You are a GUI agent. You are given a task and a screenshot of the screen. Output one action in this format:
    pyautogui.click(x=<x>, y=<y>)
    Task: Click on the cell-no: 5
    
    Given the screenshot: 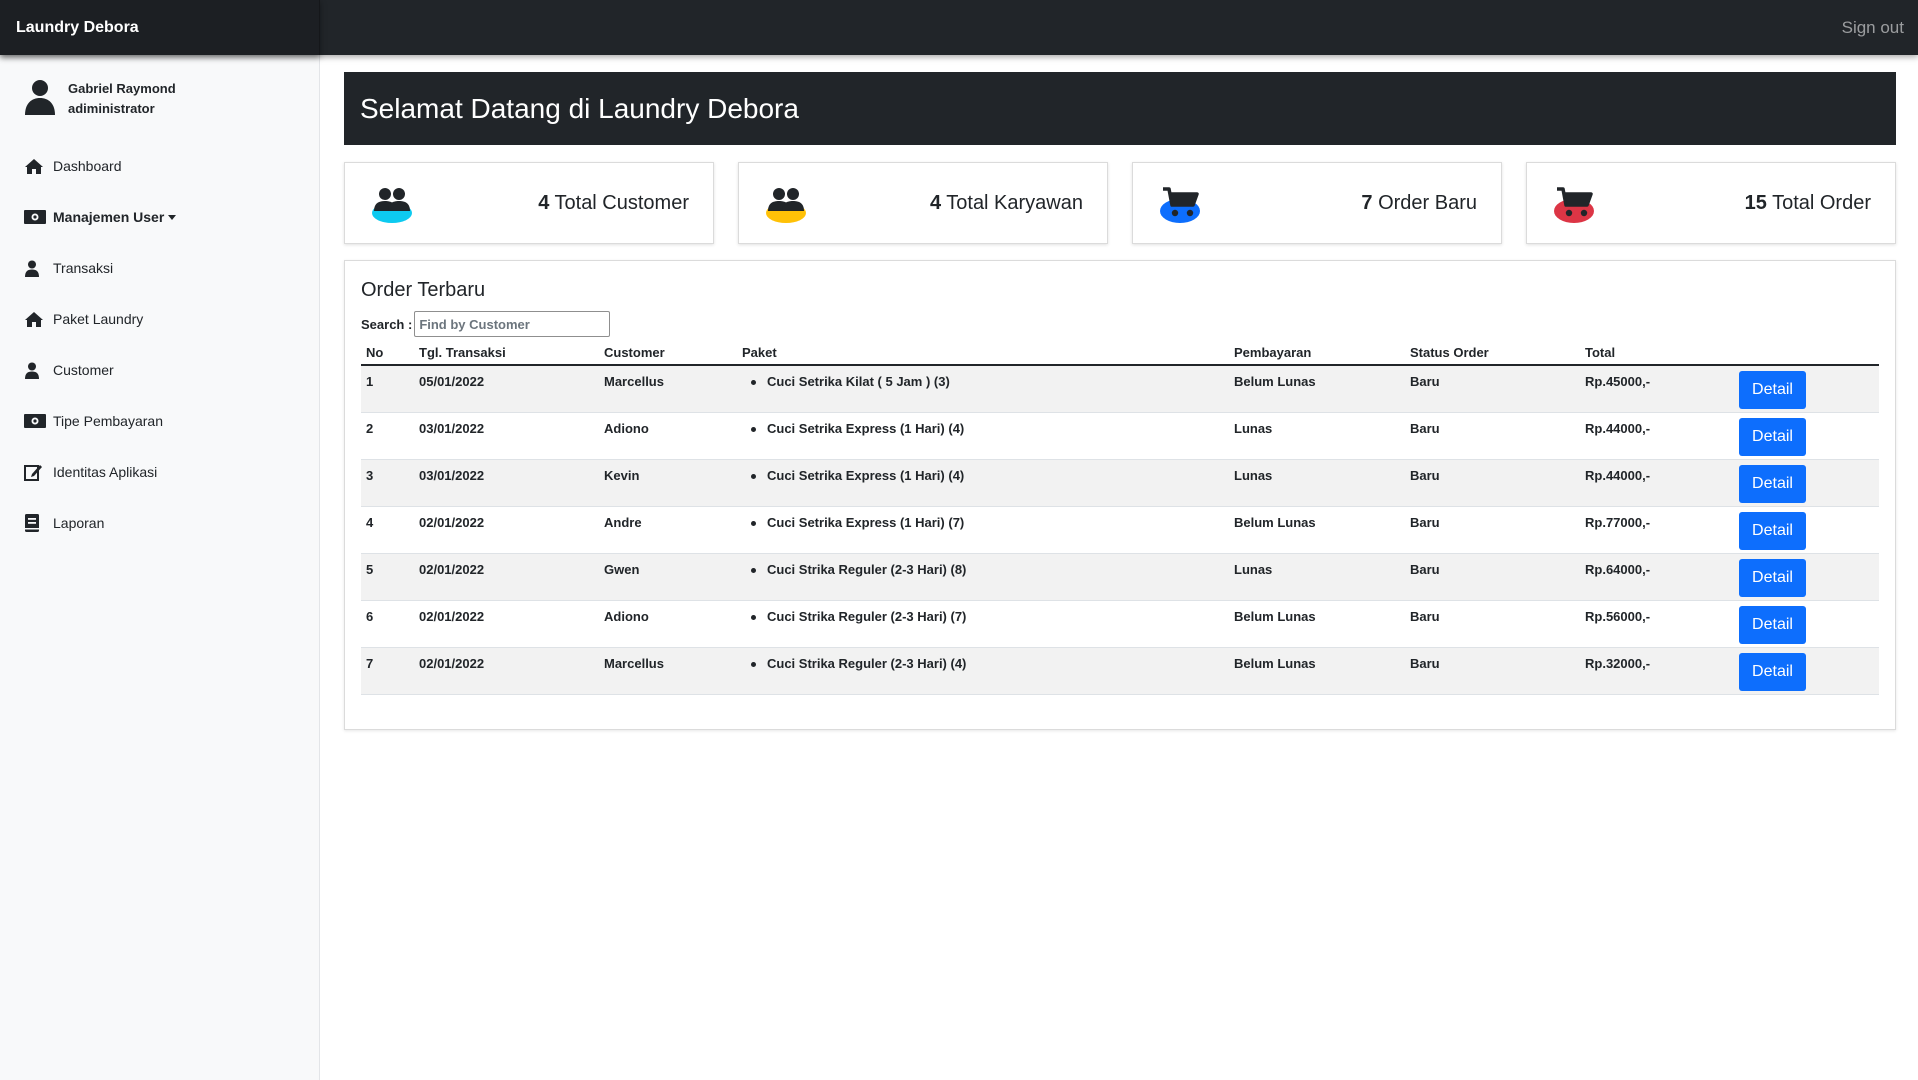 What is the action you would take?
    pyautogui.click(x=387, y=577)
    